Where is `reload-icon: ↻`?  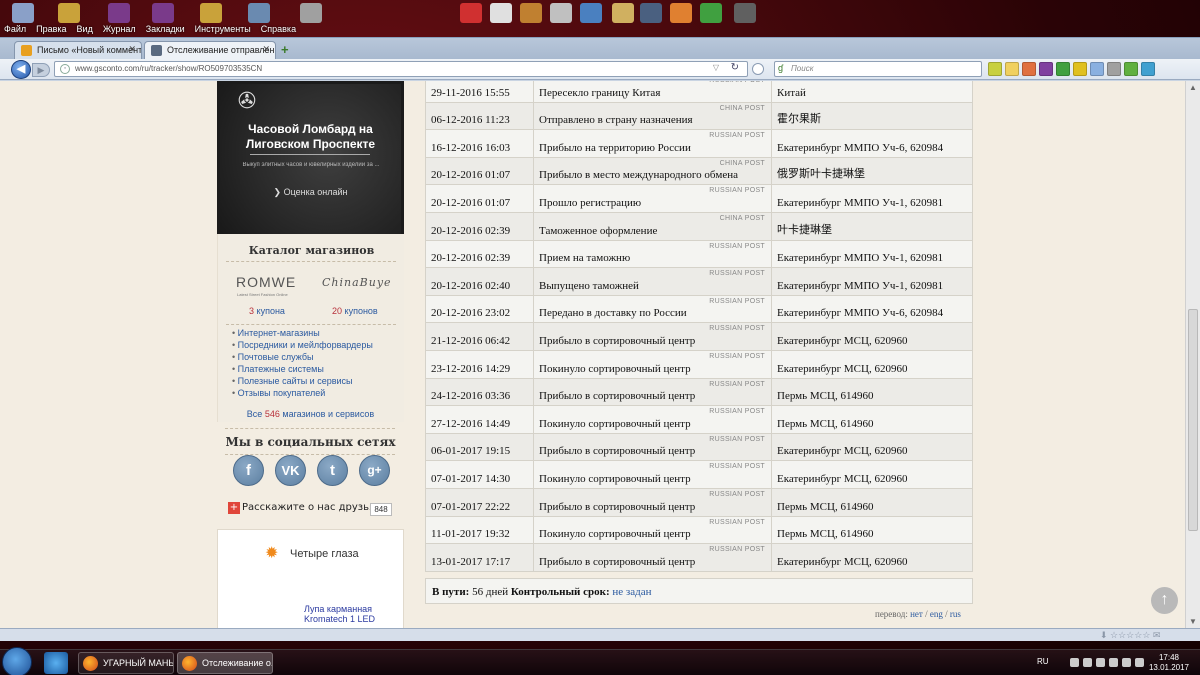
reload-icon: ↻ is located at coordinates (735, 67).